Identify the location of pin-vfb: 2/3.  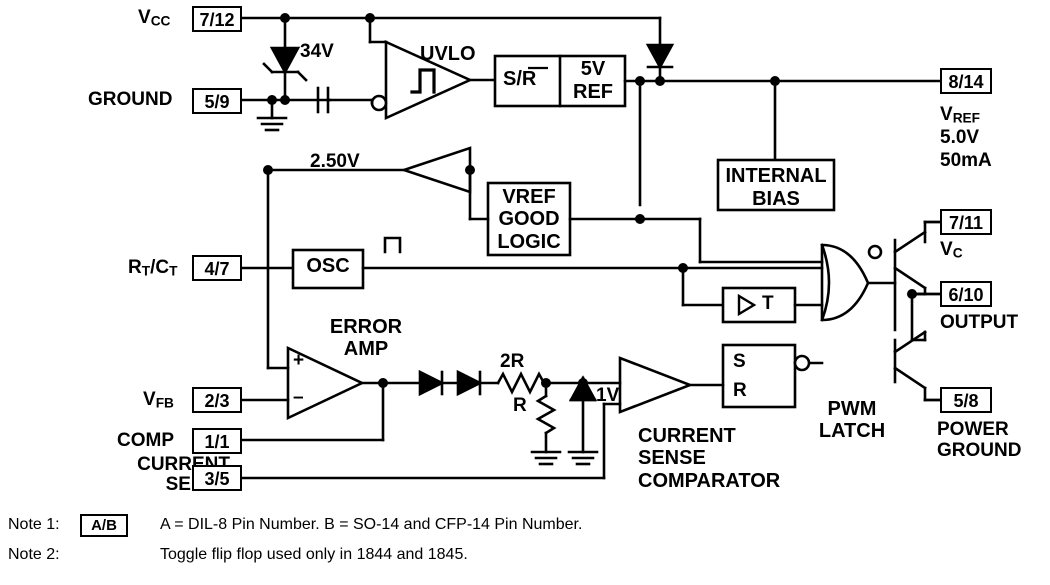
(217, 400).